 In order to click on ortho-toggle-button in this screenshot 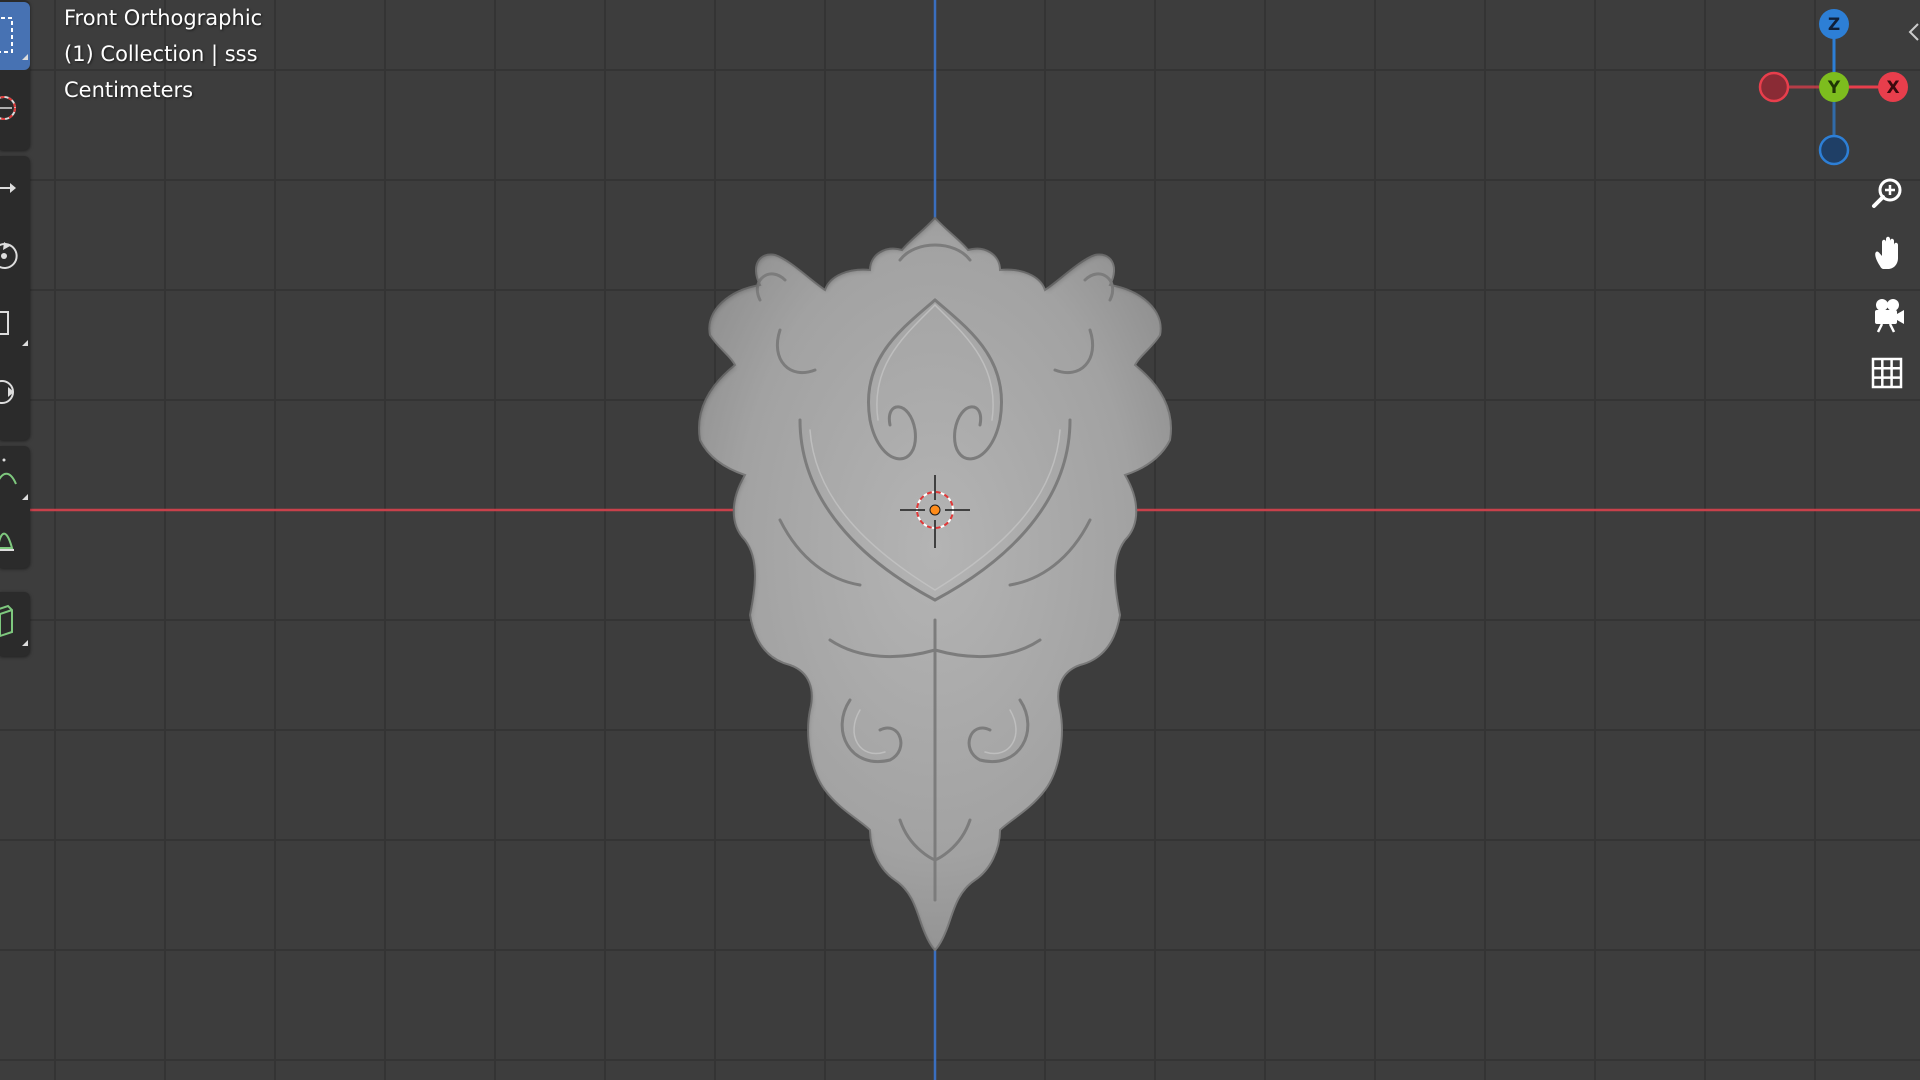, I will do `click(1887, 373)`.